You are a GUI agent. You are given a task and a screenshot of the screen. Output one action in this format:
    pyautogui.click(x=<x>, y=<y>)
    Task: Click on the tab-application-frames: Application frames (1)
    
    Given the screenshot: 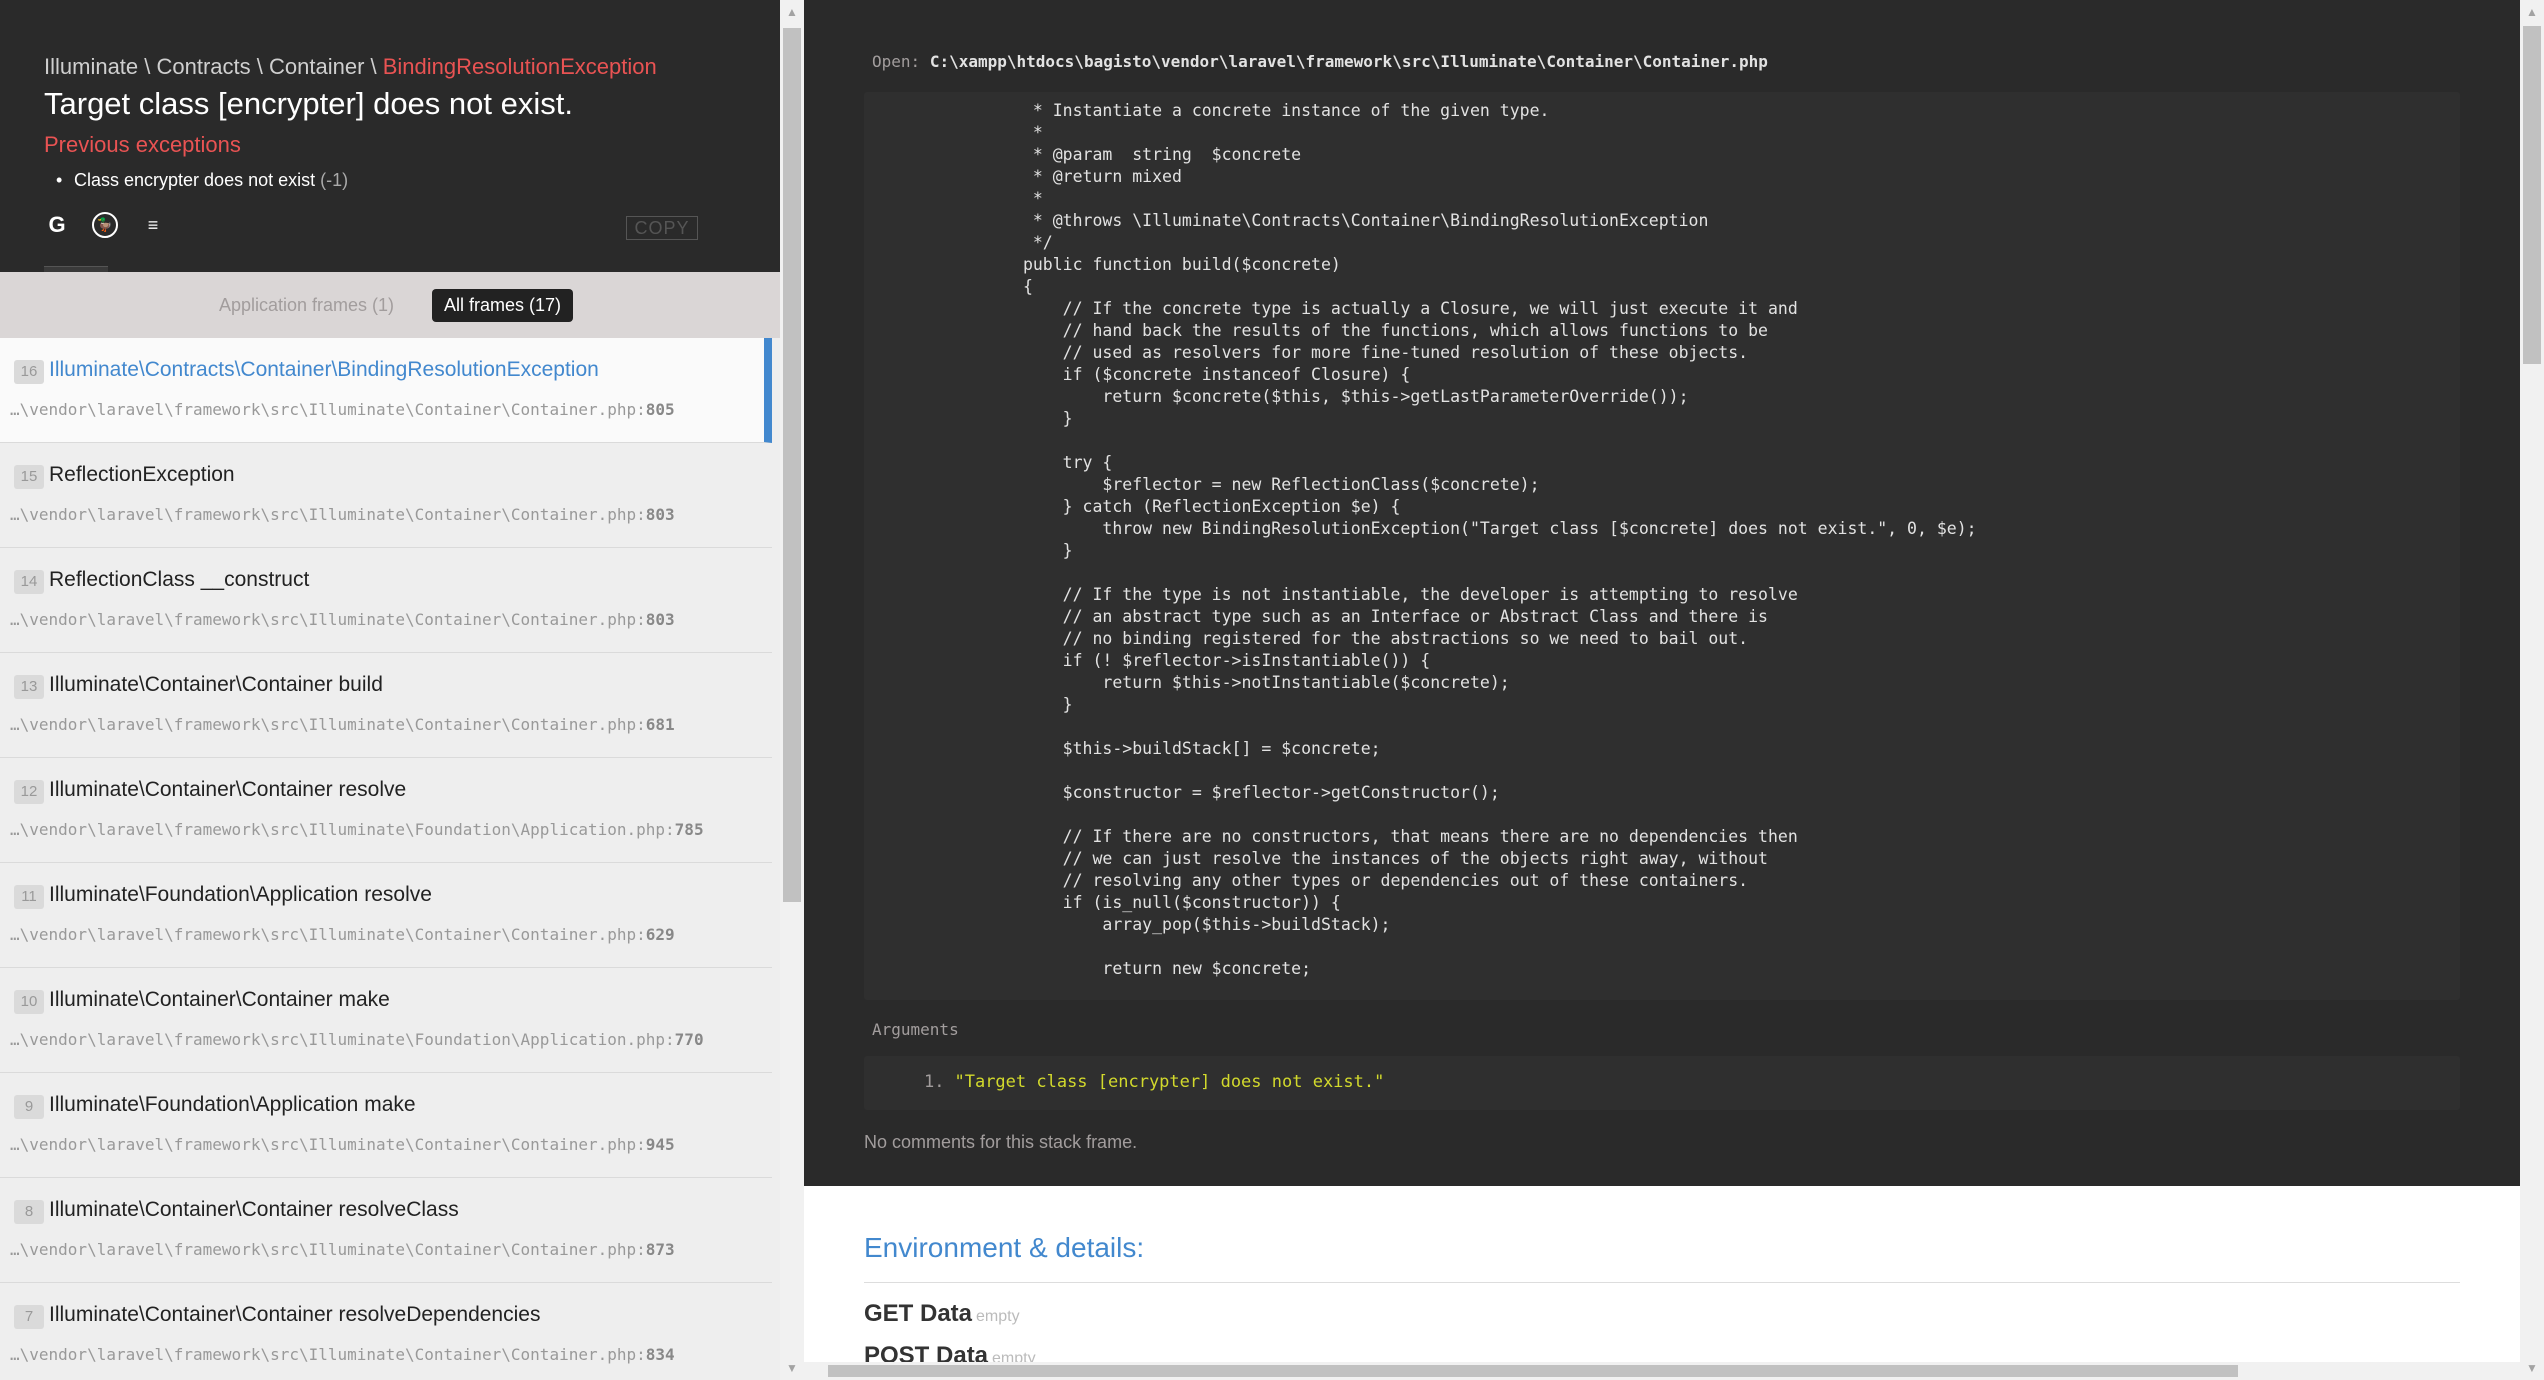 What is the action you would take?
    pyautogui.click(x=306, y=305)
    